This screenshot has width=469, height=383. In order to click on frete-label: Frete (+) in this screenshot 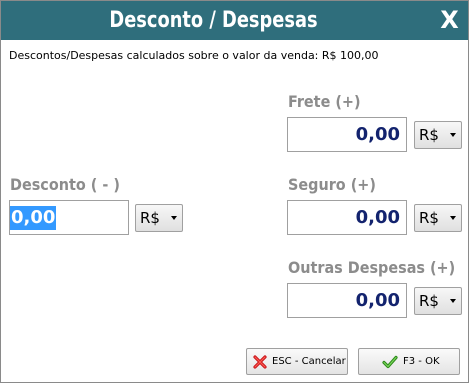, I will do `click(324, 101)`.